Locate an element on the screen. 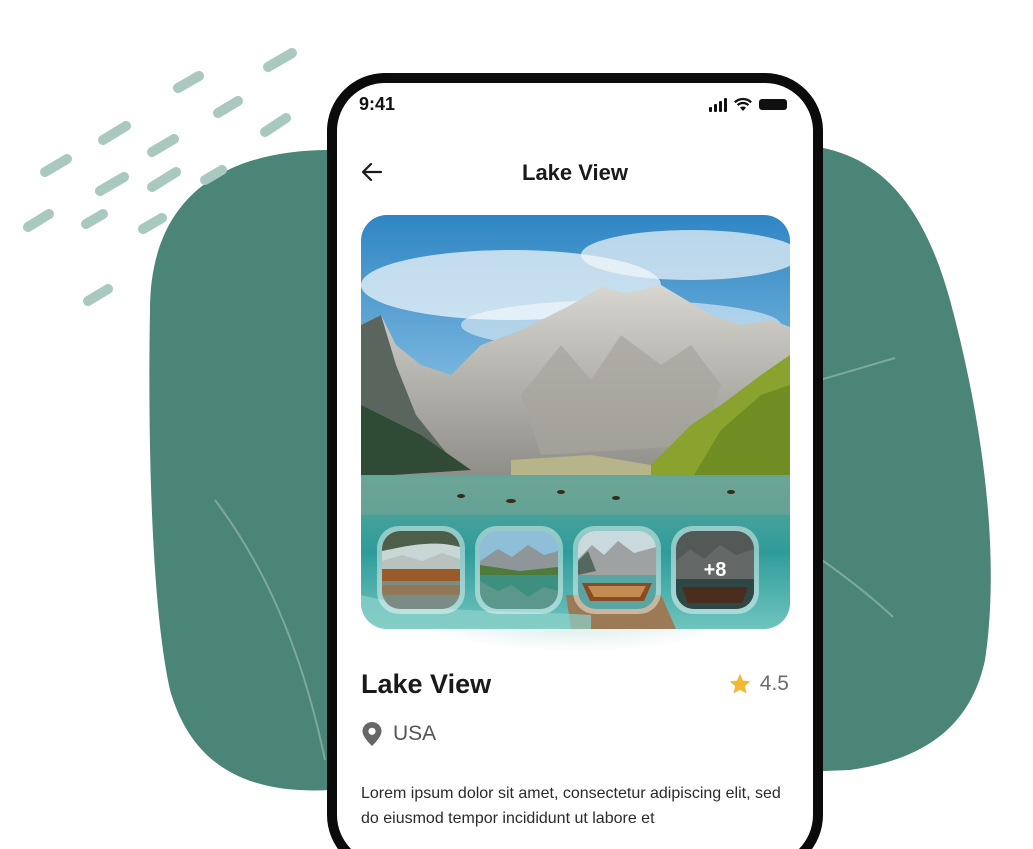 This screenshot has height=849, width=1033. location-pin-icon is located at coordinates (372, 734).